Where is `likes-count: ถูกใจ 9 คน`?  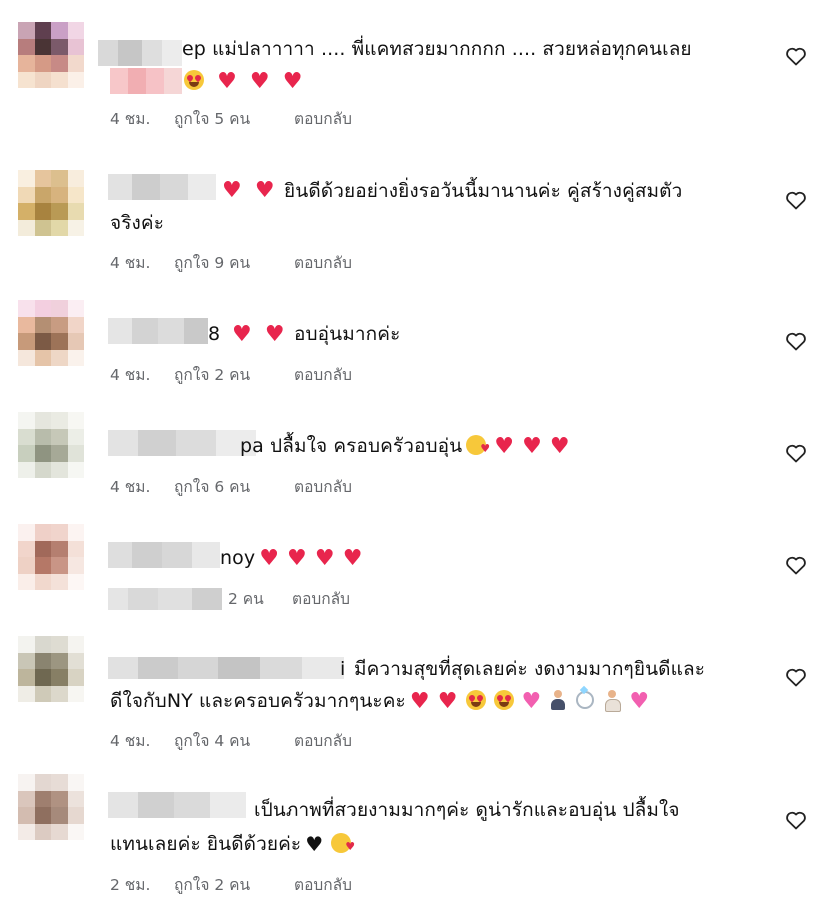
likes-count: ถูกใจ 9 คน is located at coordinates (234, 263).